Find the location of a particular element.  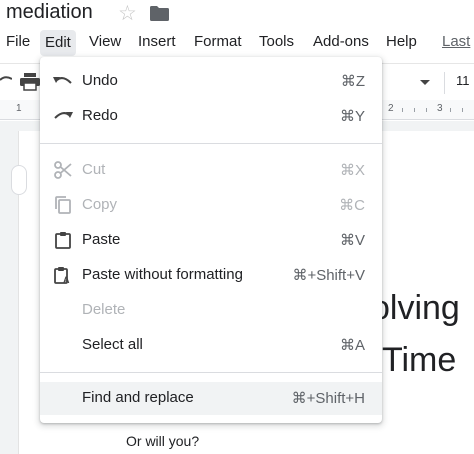

menu-help: Help is located at coordinates (401, 41).